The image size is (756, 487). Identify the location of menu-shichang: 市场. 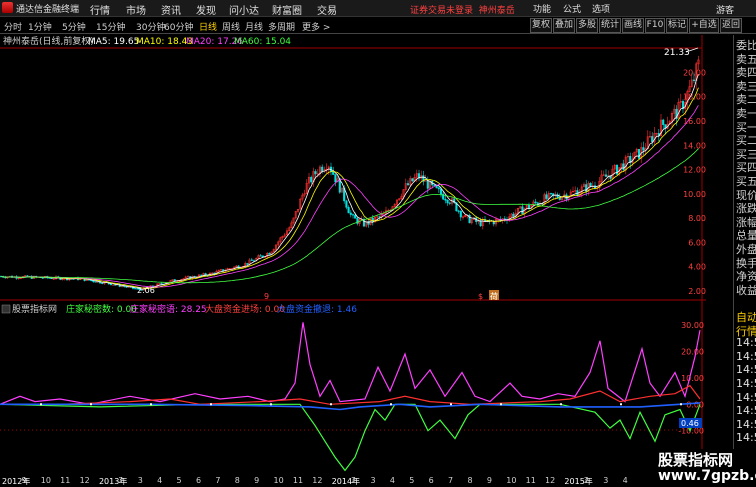
(136, 9).